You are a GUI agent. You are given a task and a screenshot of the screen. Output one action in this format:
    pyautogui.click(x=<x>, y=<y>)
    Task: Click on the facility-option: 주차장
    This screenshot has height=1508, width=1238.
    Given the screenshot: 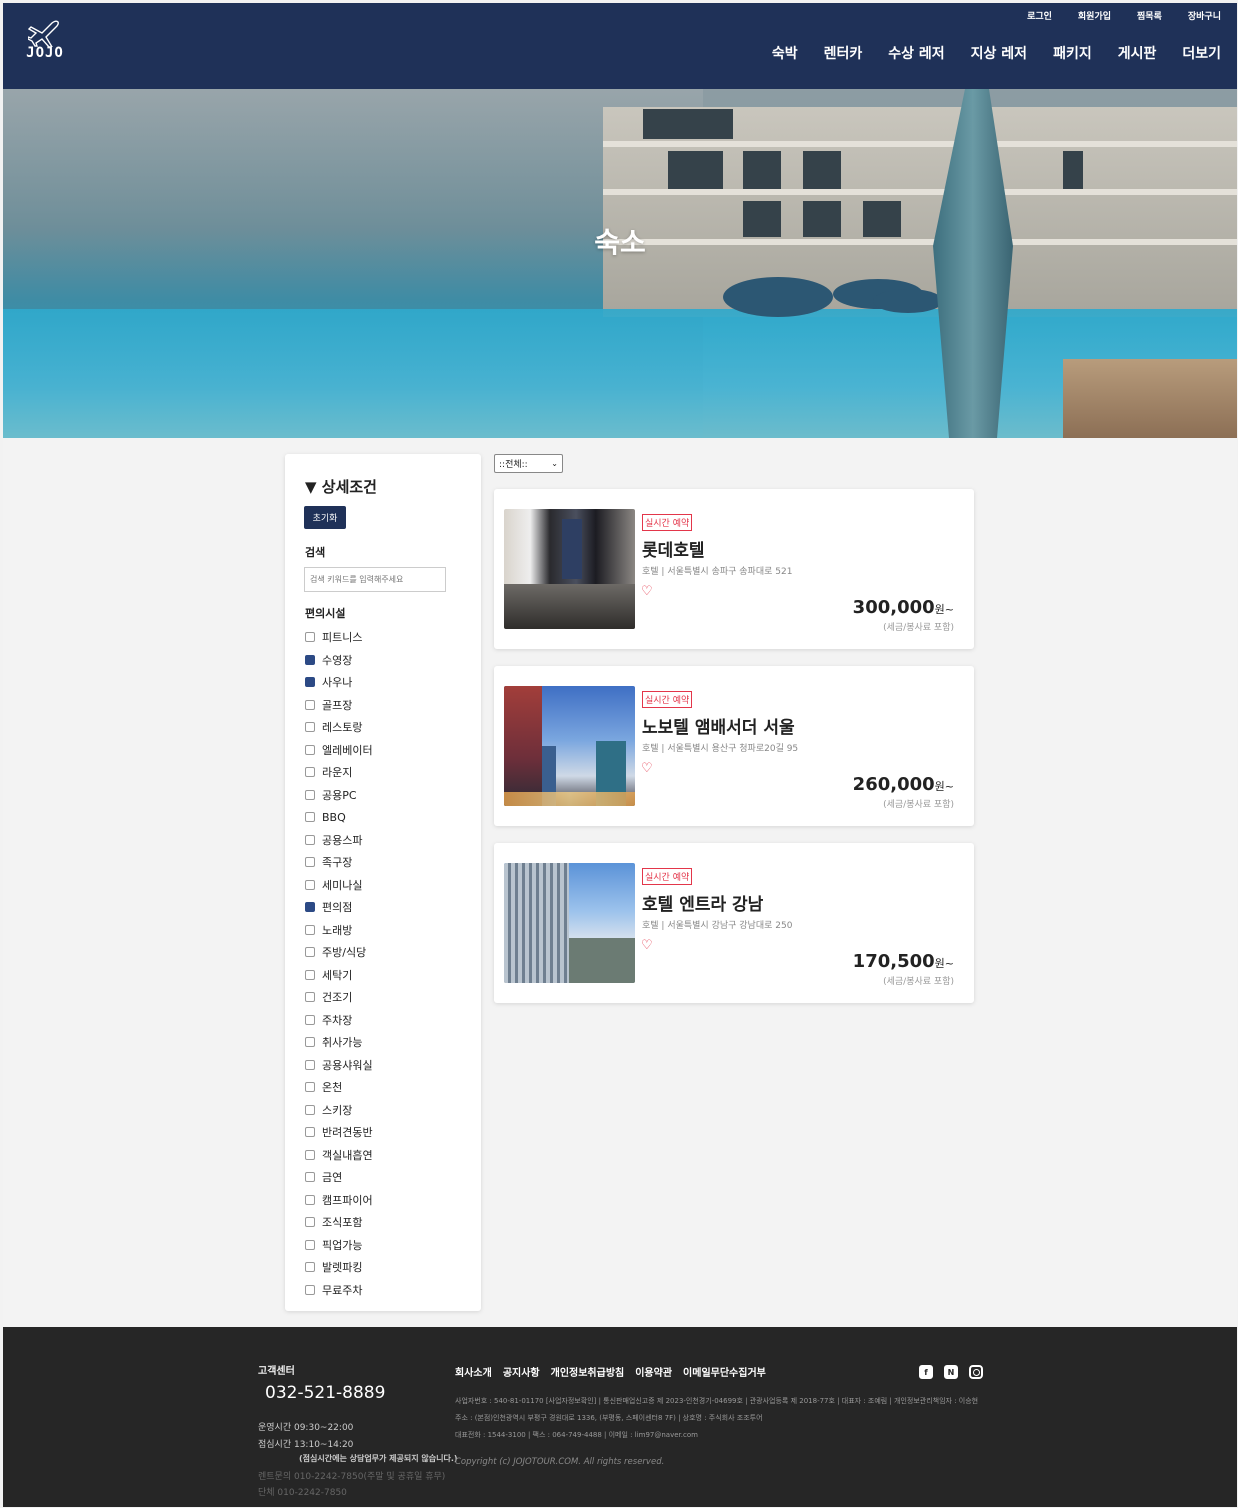 What is the action you would take?
    pyautogui.click(x=339, y=1020)
    